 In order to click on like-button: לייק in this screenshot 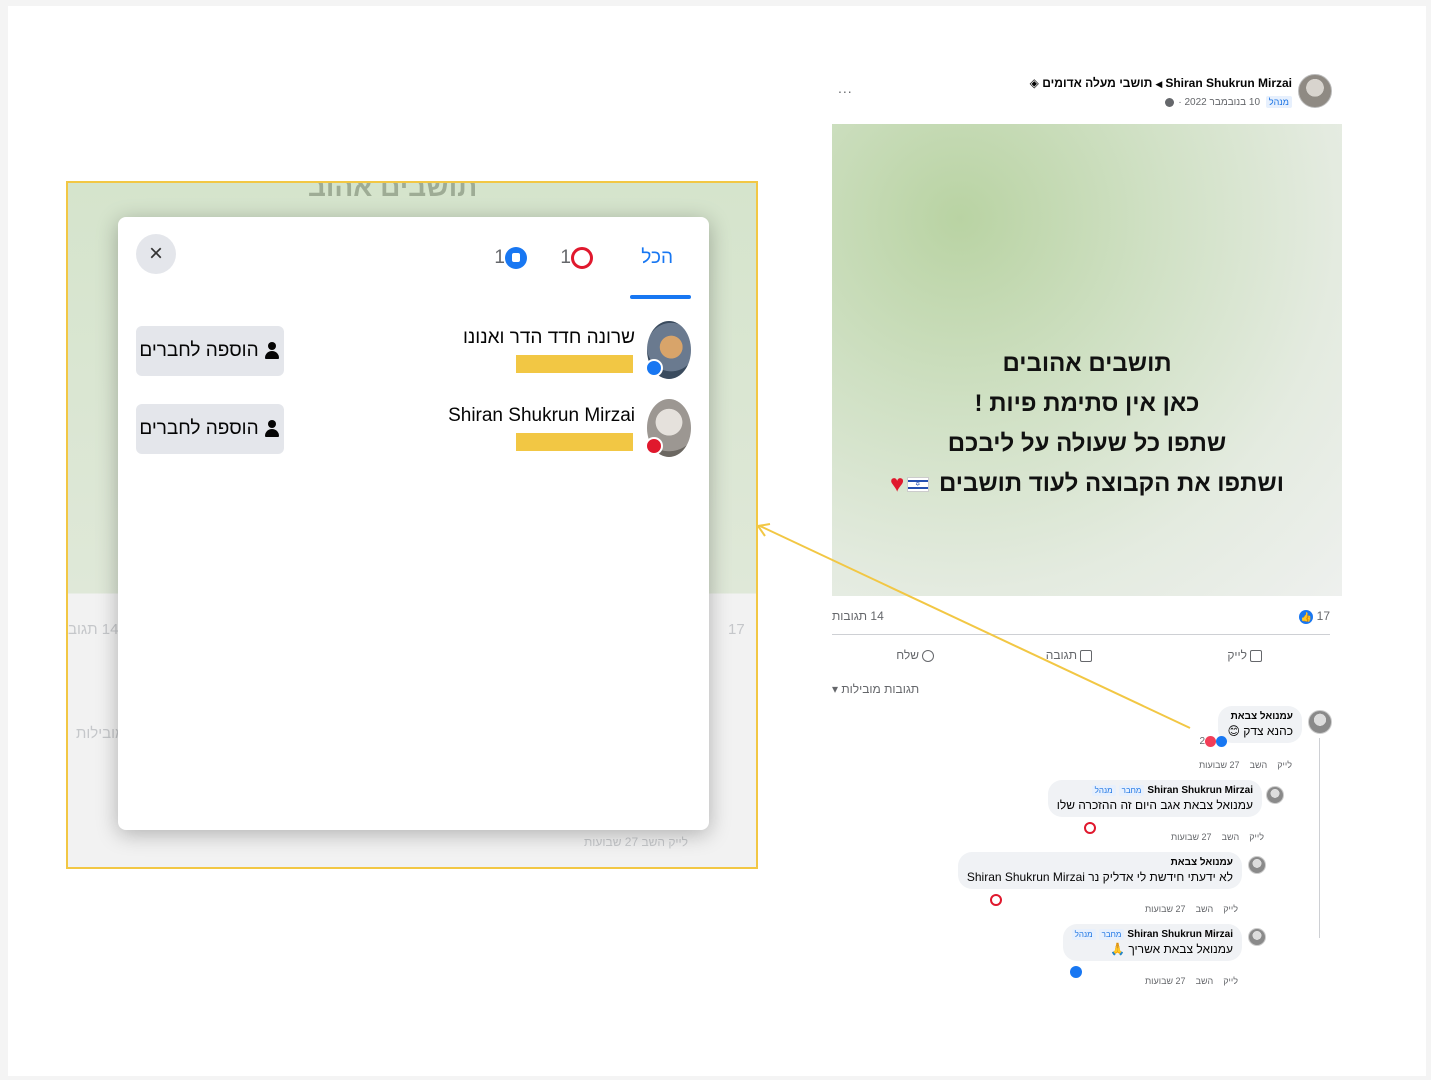, I will do `click(1244, 655)`.